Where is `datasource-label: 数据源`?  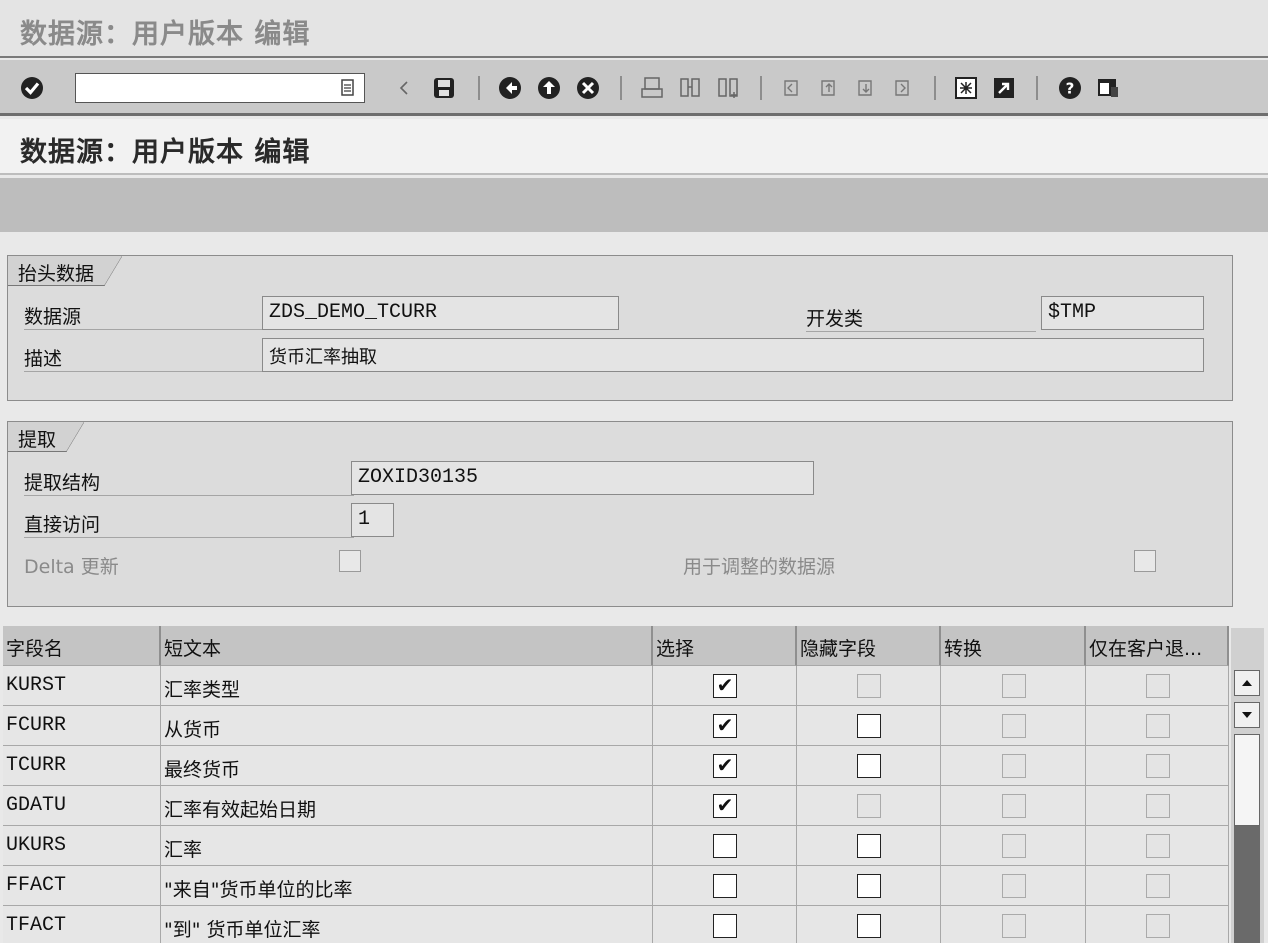 datasource-label: 数据源 is located at coordinates (144, 316).